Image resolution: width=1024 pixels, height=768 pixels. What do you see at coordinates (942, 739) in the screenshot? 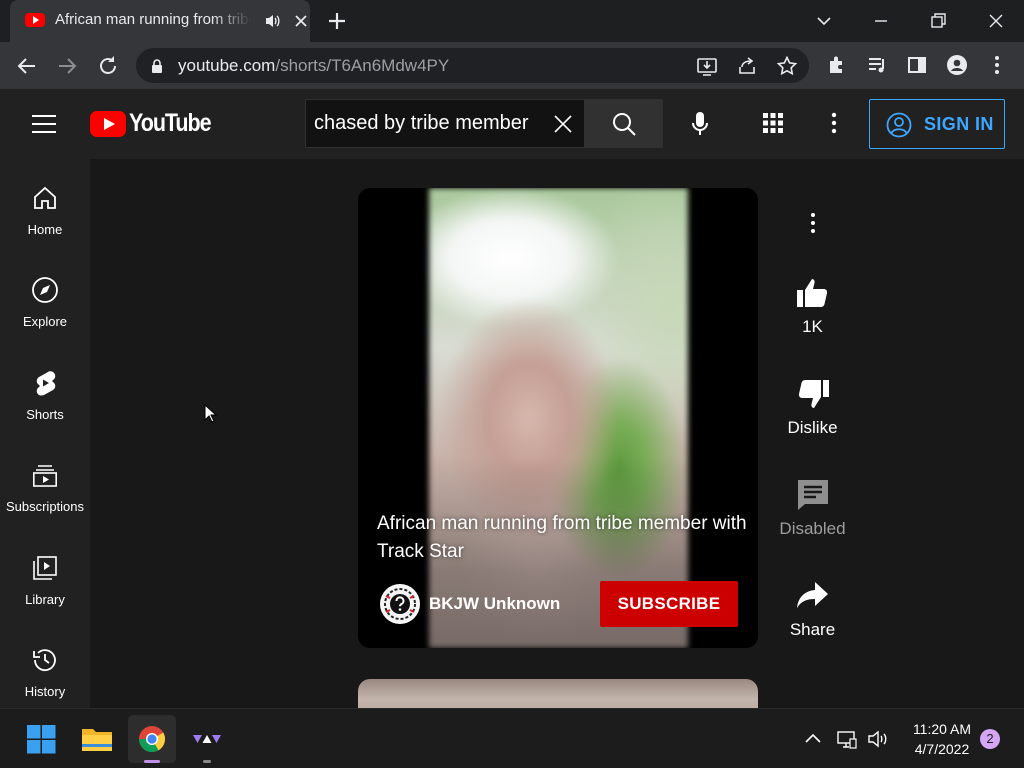
I see `system-clock: 11:20 AM 4/7/2022` at bounding box center [942, 739].